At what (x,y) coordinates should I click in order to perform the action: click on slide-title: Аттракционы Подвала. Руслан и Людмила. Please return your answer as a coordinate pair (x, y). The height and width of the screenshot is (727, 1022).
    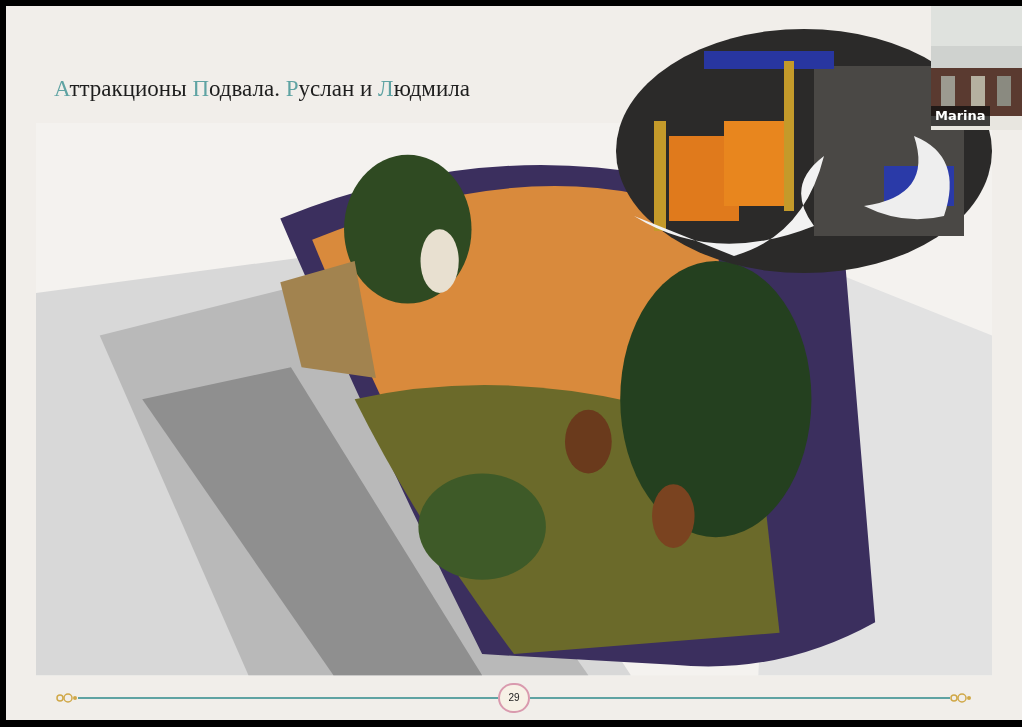
    Looking at the image, I should click on (262, 89).